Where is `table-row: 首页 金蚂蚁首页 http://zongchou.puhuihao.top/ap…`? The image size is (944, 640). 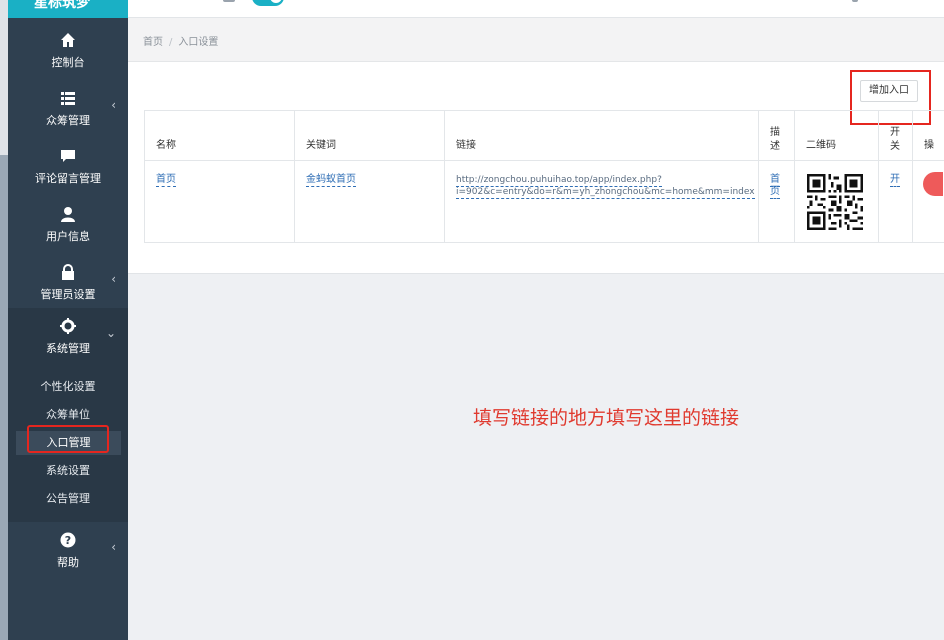
table-row: 首页 金蚂蚁首页 http://zongchou.puhuihao.top/ap… is located at coordinates (544, 202).